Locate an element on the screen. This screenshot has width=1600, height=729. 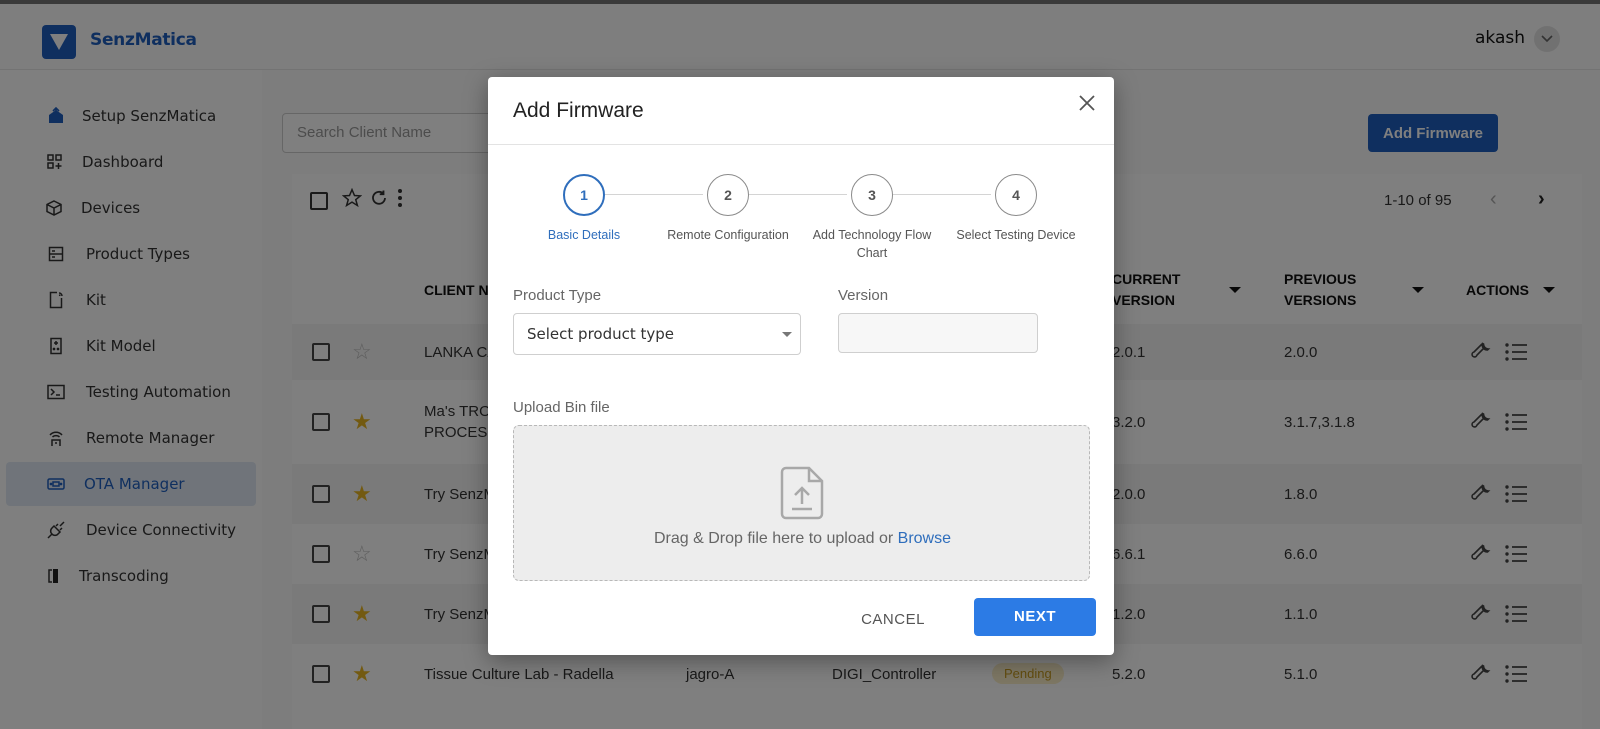
step-basic-details: 1 Basic Details is located at coordinates (584, 209).